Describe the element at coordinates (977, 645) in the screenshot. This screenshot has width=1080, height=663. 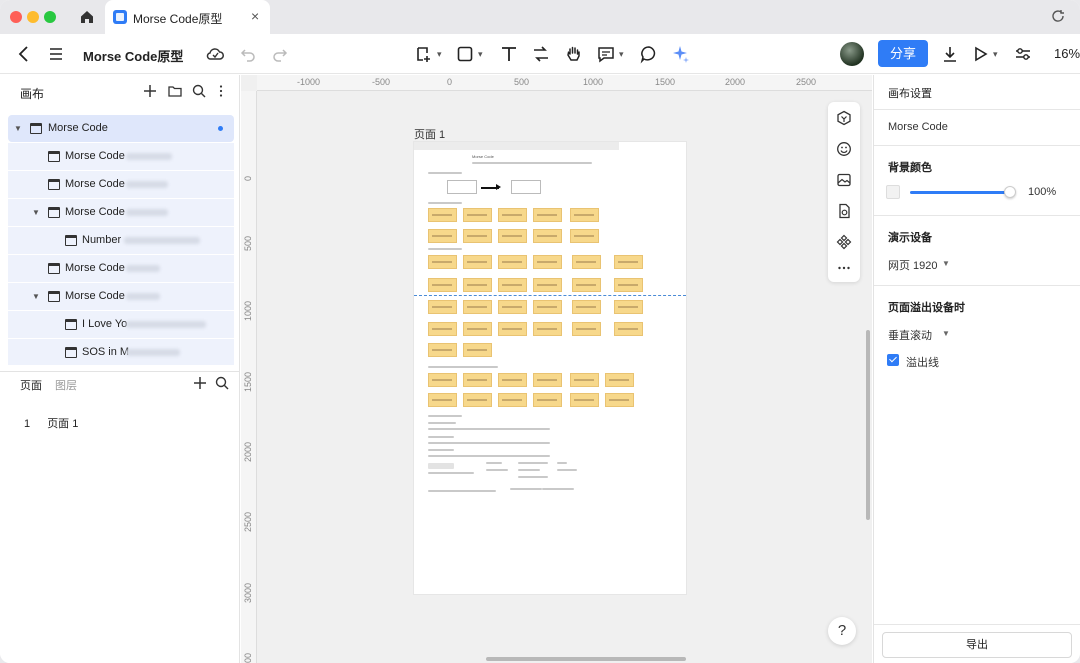
I see `export-button: 导出` at that location.